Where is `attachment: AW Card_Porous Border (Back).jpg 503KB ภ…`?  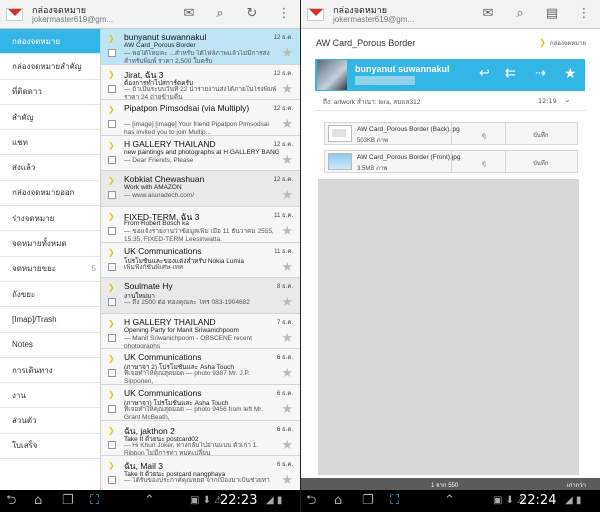 attachment: AW Card_Porous Border (Back).jpg 503KB ภ… is located at coordinates (451, 133).